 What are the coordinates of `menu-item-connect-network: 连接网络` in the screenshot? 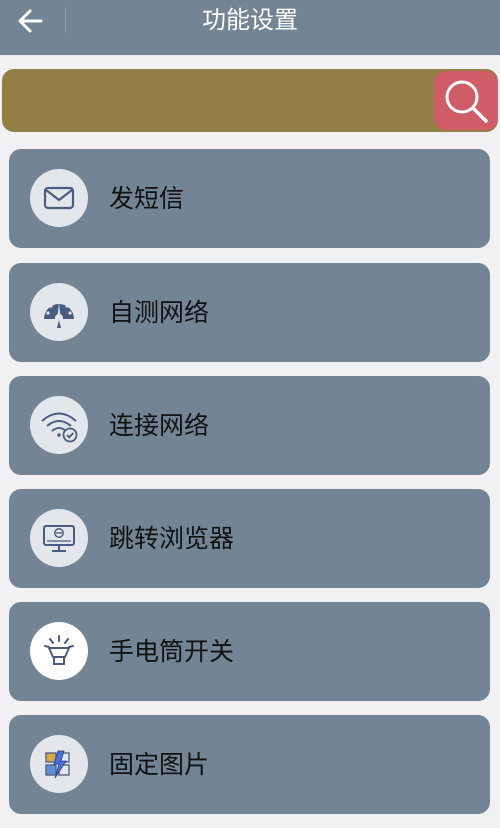 It's located at (249, 425).